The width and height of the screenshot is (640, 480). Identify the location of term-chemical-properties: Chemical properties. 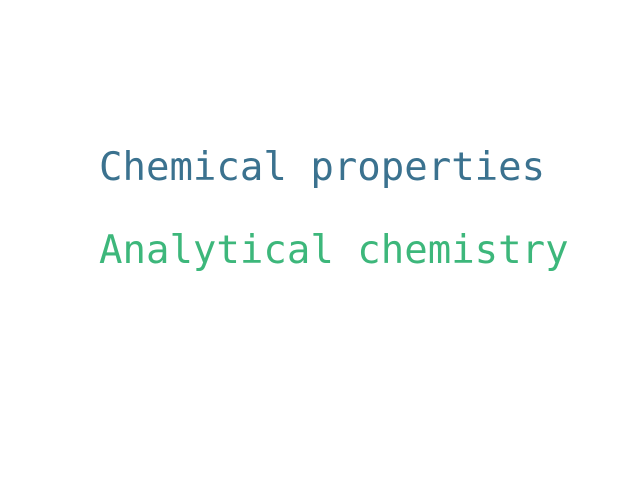
(322, 167).